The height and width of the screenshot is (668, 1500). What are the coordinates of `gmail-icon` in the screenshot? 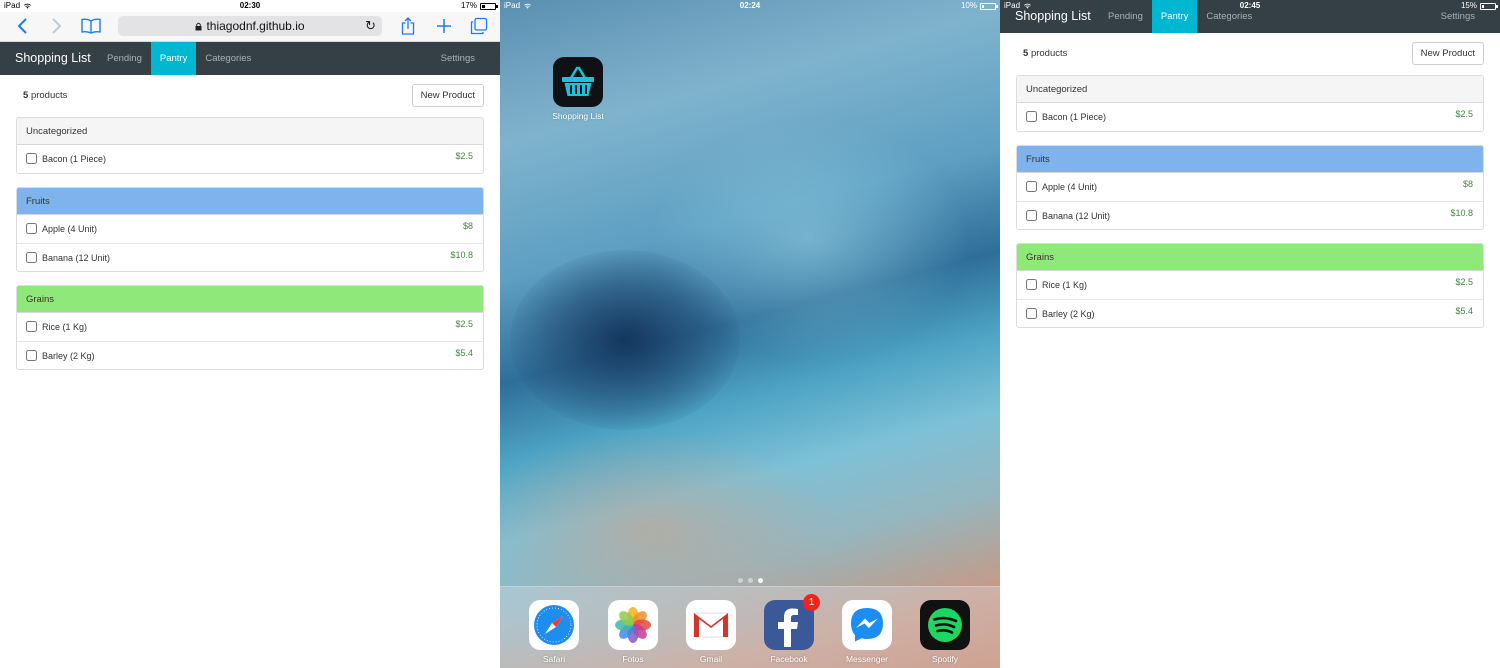 It's located at (711, 625).